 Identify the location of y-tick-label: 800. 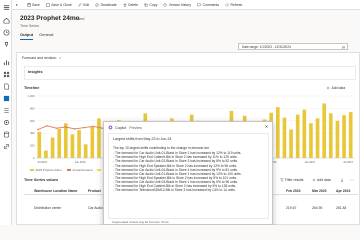
(32, 108).